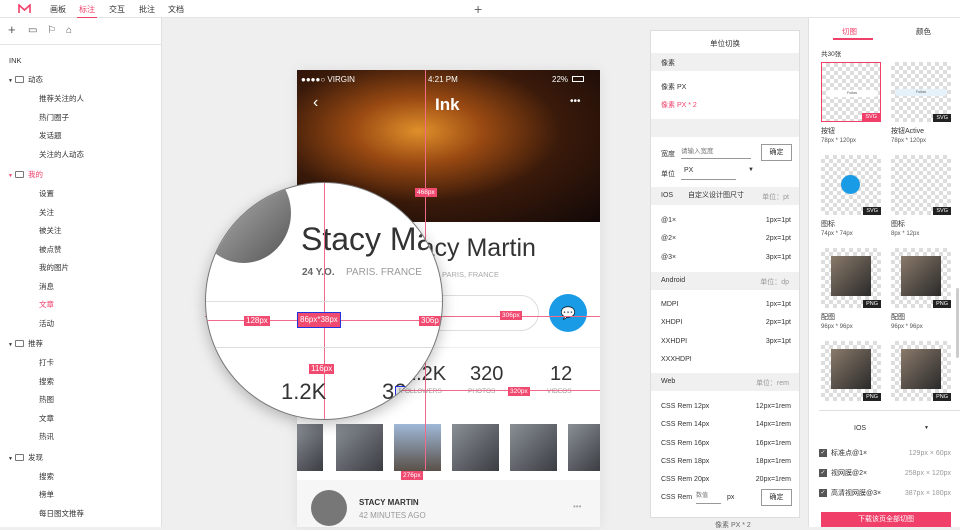 The width and height of the screenshot is (960, 530). What do you see at coordinates (856, 493) in the screenshot?
I see `export-label: 高清视网膜@3×` at bounding box center [856, 493].